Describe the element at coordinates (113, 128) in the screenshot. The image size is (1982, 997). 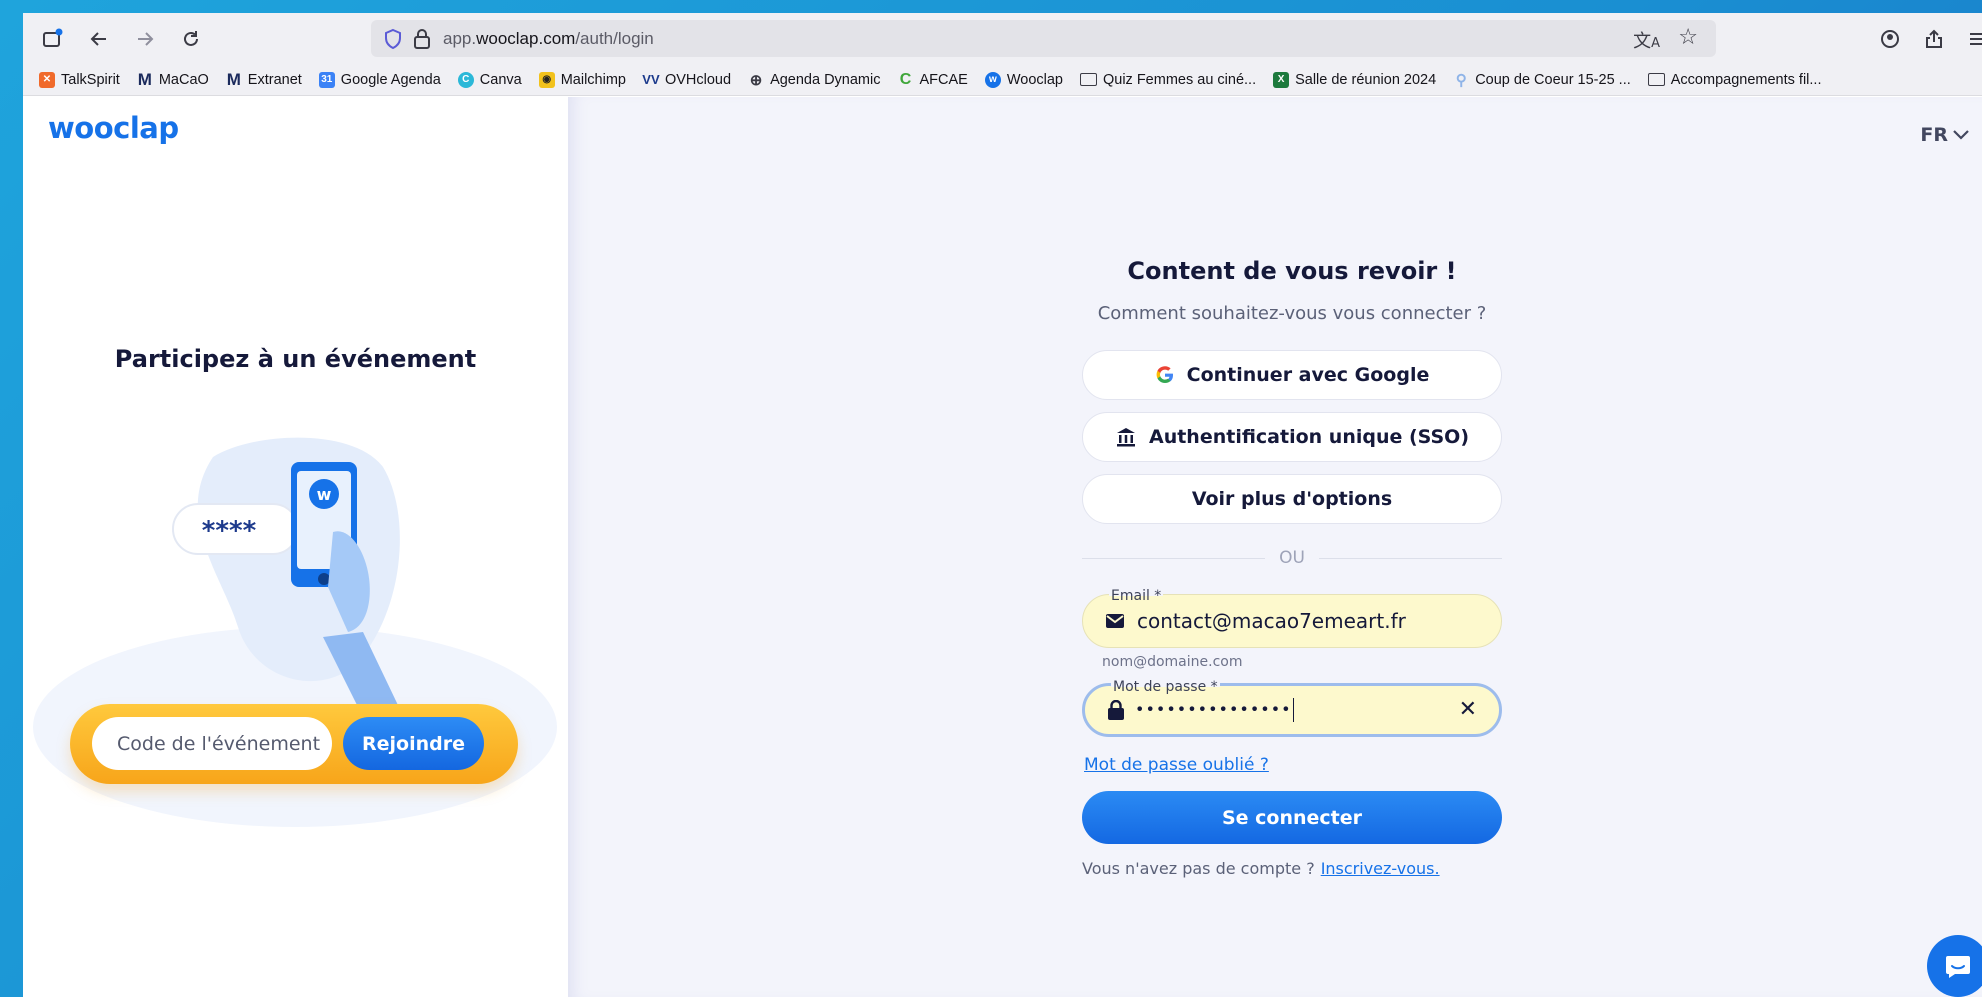
I see `wooclap-logo: wooclap` at that location.